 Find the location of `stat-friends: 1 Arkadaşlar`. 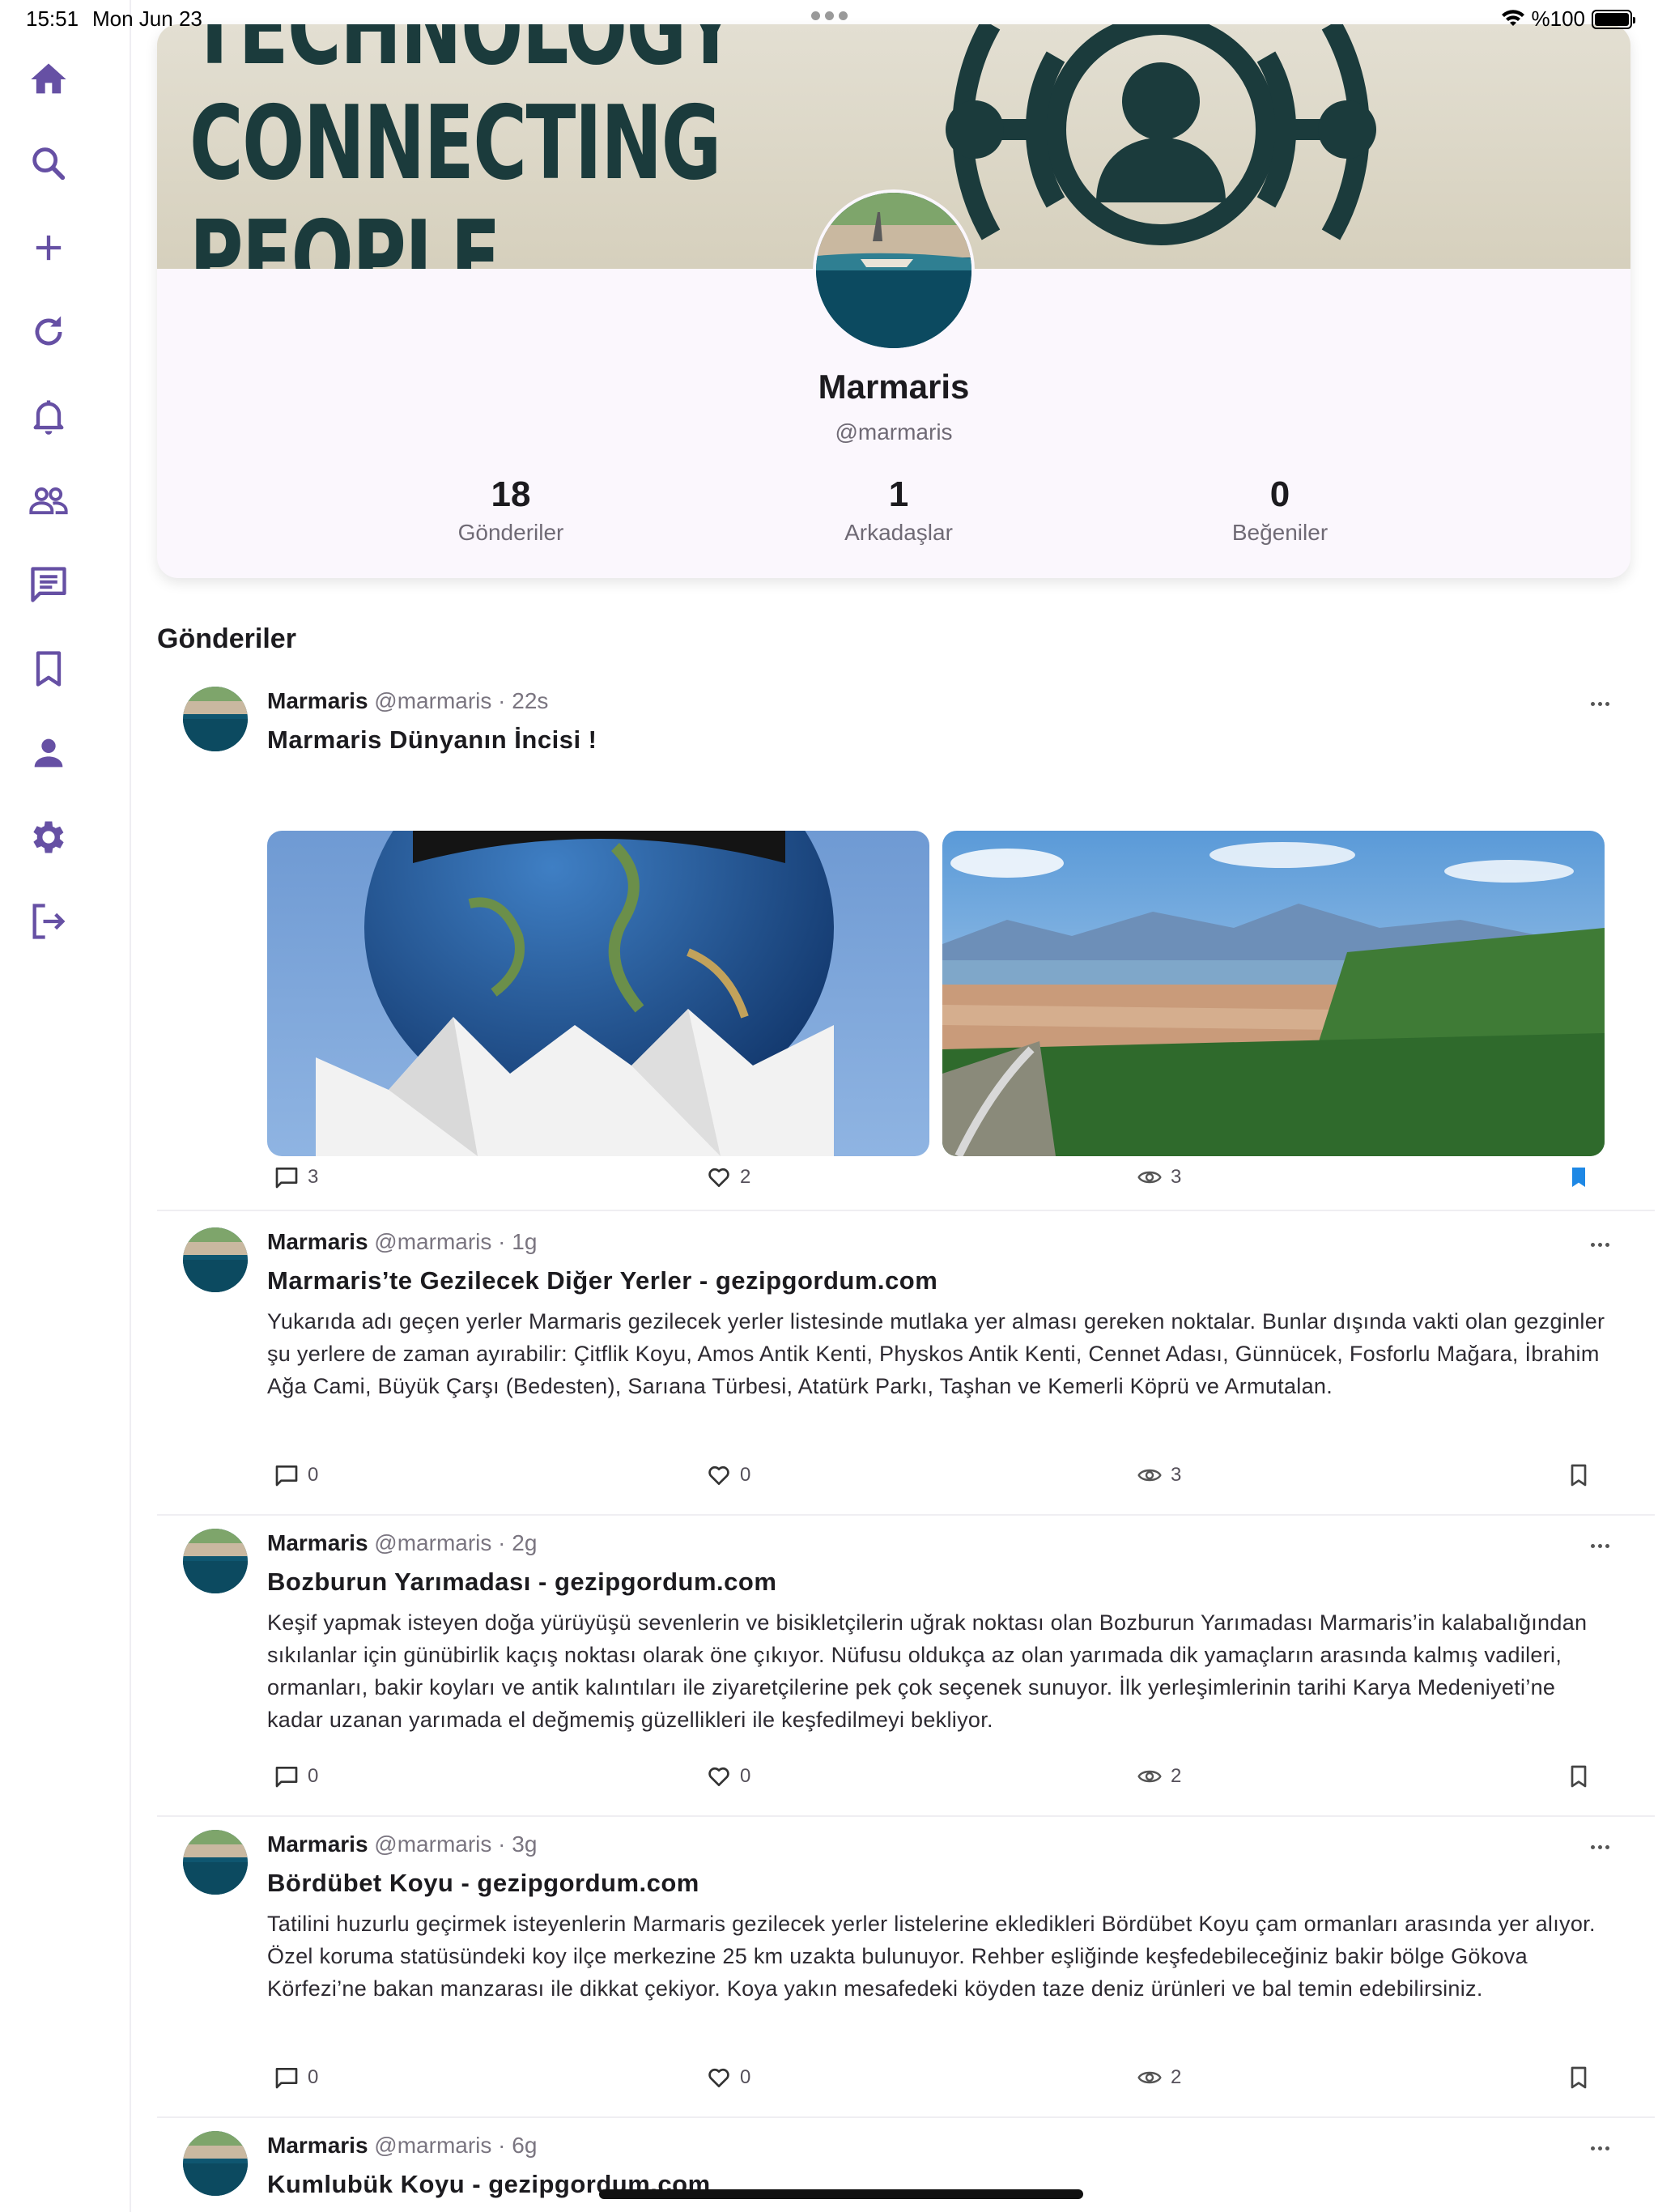

stat-friends: 1 Arkadaşlar is located at coordinates (898, 510).